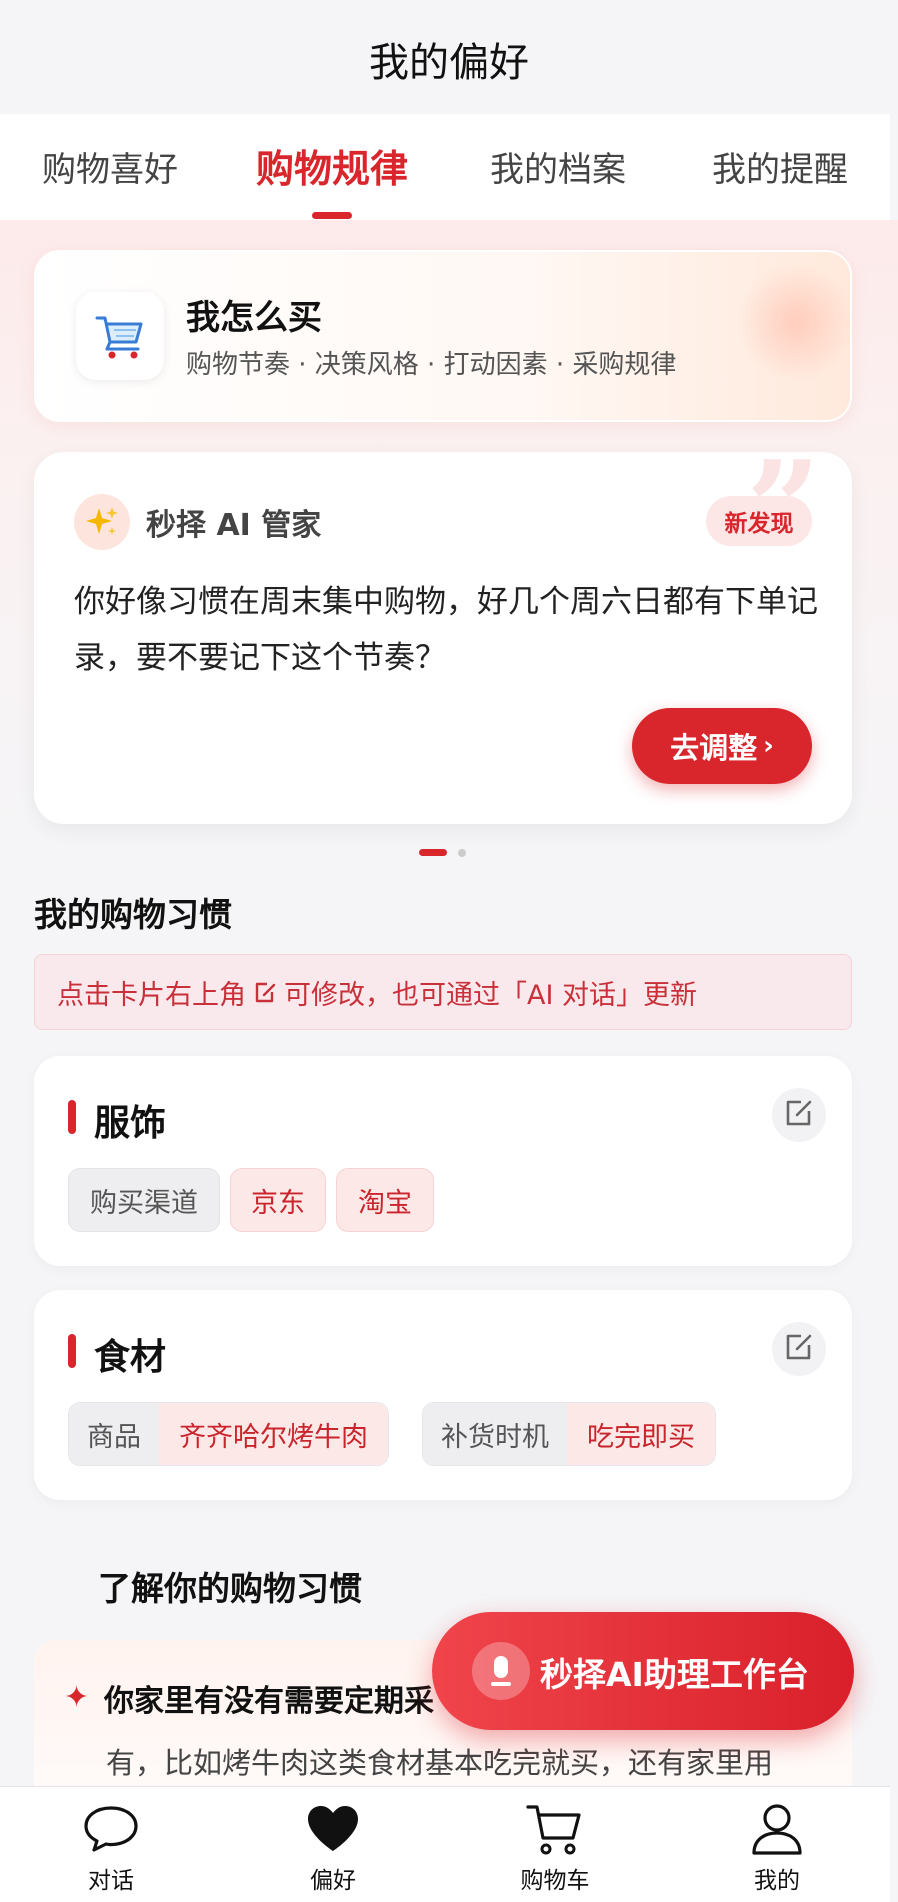 Image resolution: width=898 pixels, height=1902 pixels. I want to click on hint-text-before: 点击卡片右上角, so click(151, 995).